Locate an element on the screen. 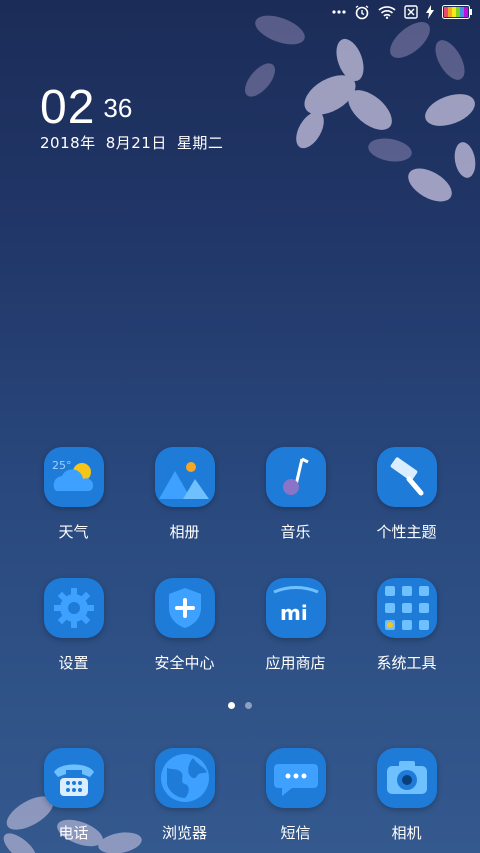  themes-icon is located at coordinates (406, 477).